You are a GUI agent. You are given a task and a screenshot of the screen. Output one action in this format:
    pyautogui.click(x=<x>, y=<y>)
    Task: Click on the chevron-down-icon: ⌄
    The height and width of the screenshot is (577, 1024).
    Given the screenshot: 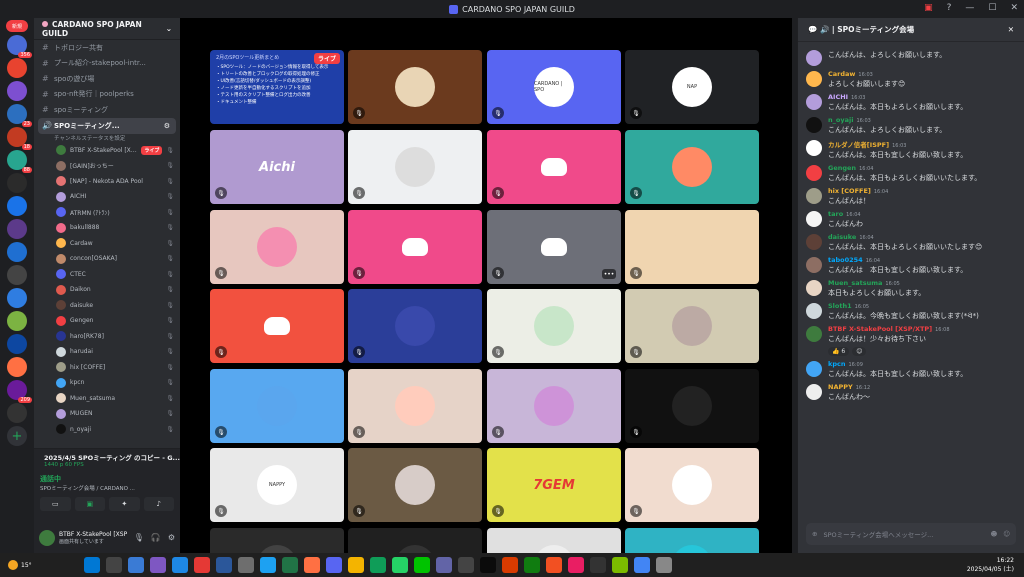 What is the action you would take?
    pyautogui.click(x=169, y=28)
    